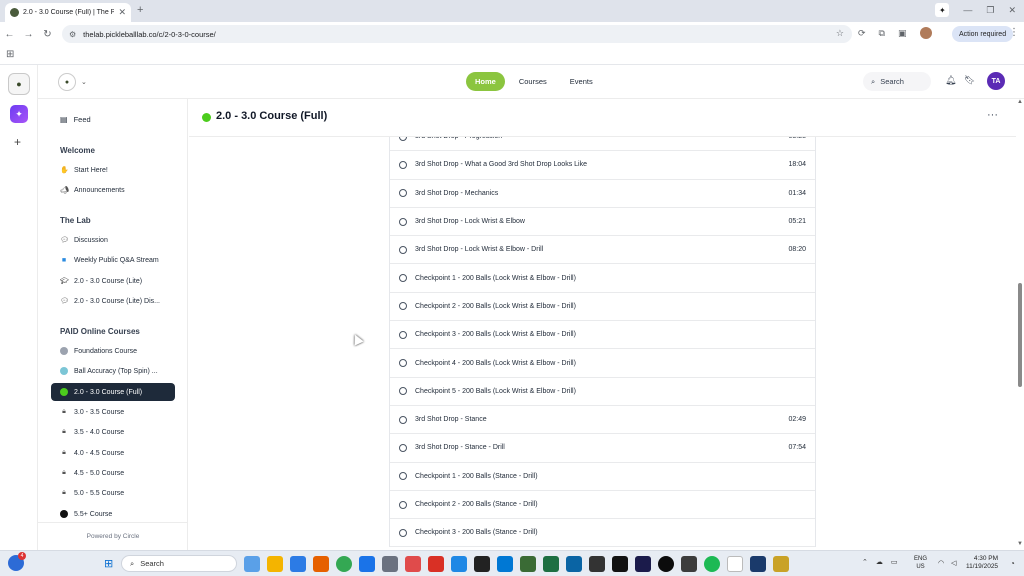 This screenshot has height=576, width=1024. Describe the element at coordinates (894, 562) in the screenshot. I see `display-icon: ▭` at that location.